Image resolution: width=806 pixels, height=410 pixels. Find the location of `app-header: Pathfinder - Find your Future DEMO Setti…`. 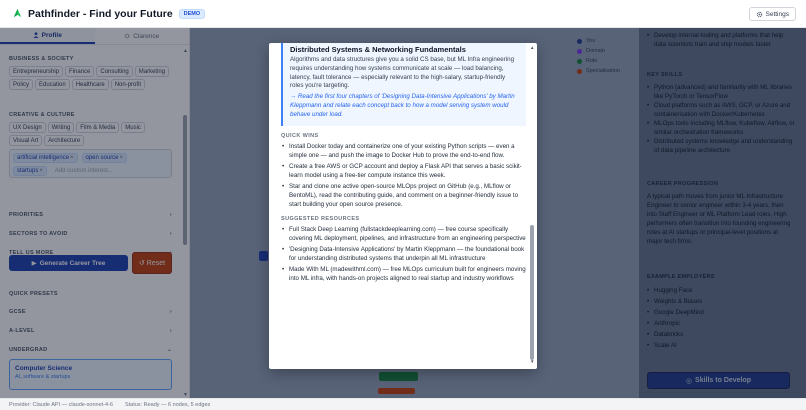

app-header: Pathfinder - Find your Future DEMO Setti… is located at coordinates (403, 14).